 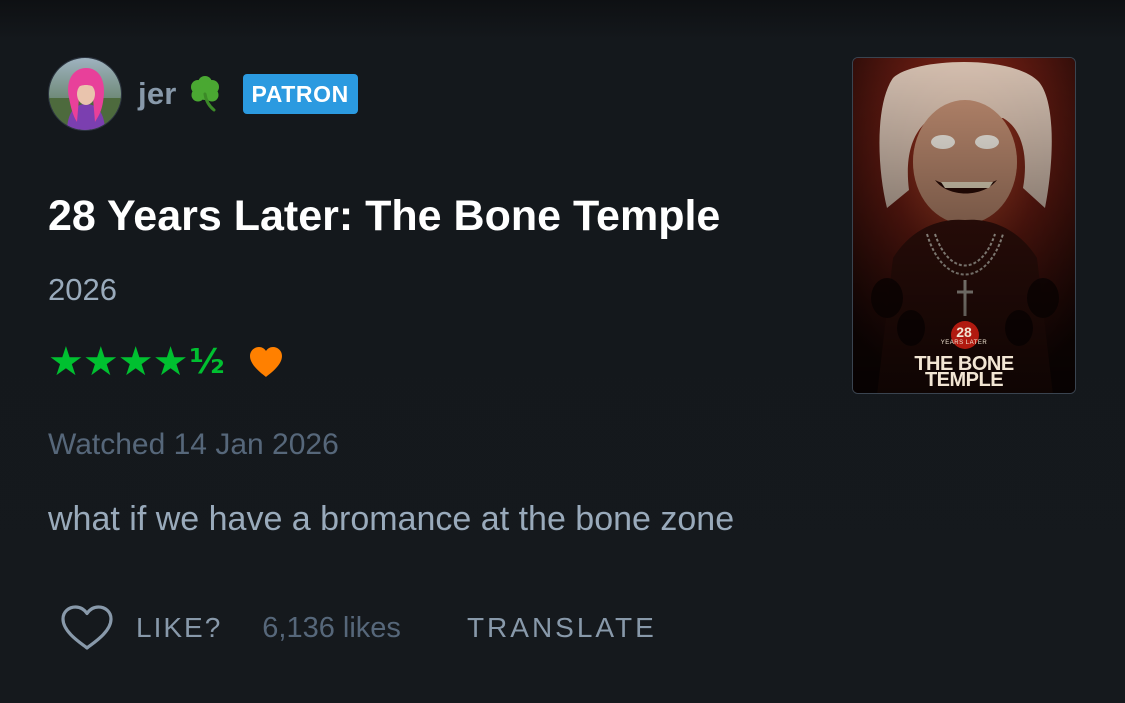 I want to click on rating-row: ★★★★ ½, so click(x=166, y=362).